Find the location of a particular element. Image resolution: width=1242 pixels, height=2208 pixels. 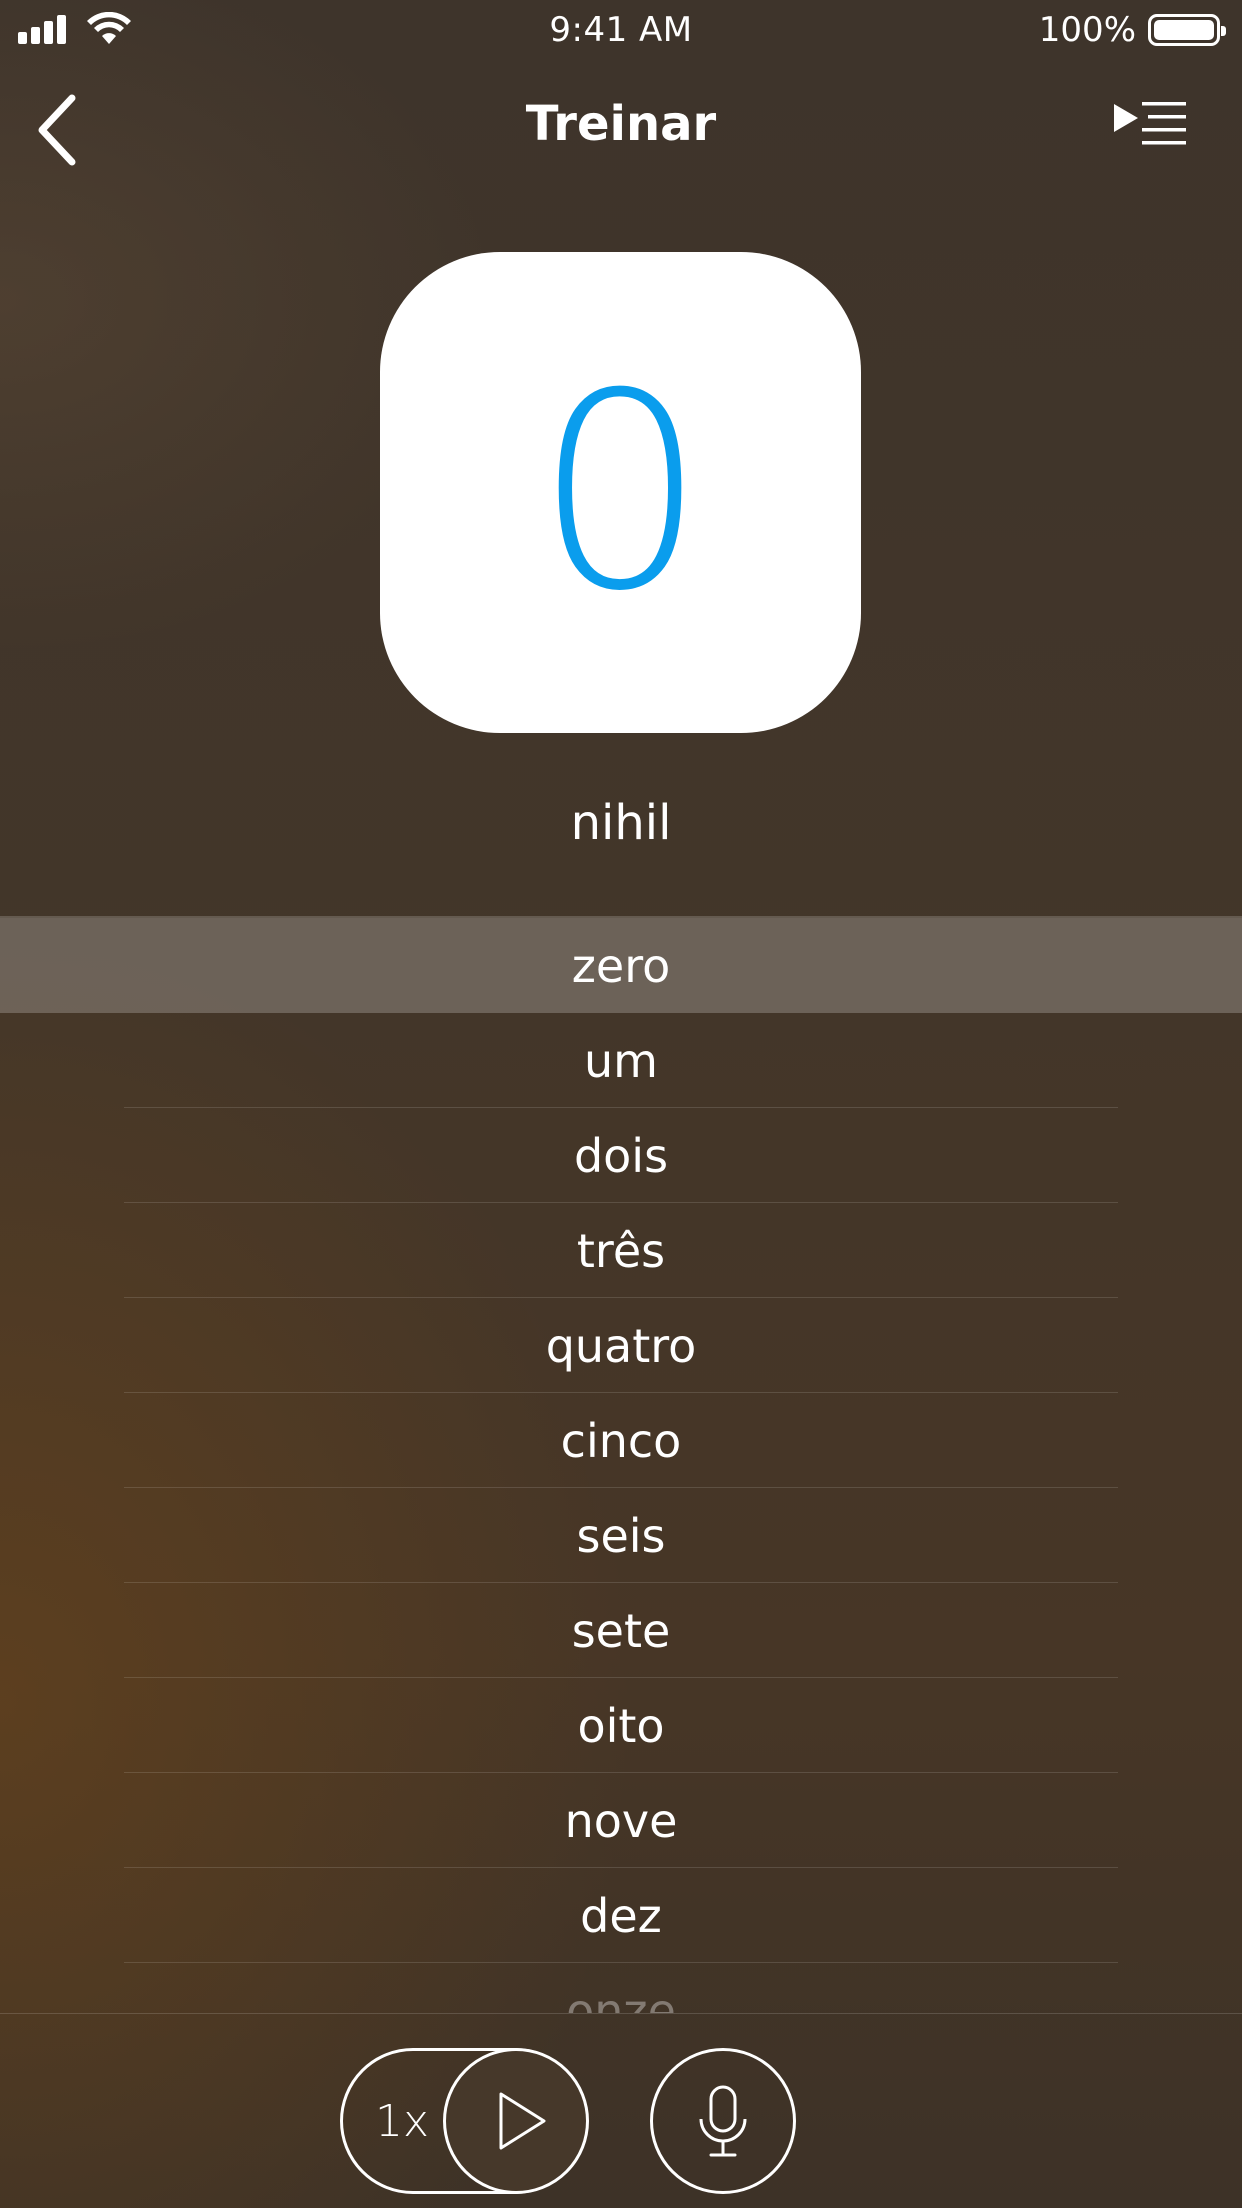

number-card: 0 is located at coordinates (620, 492).